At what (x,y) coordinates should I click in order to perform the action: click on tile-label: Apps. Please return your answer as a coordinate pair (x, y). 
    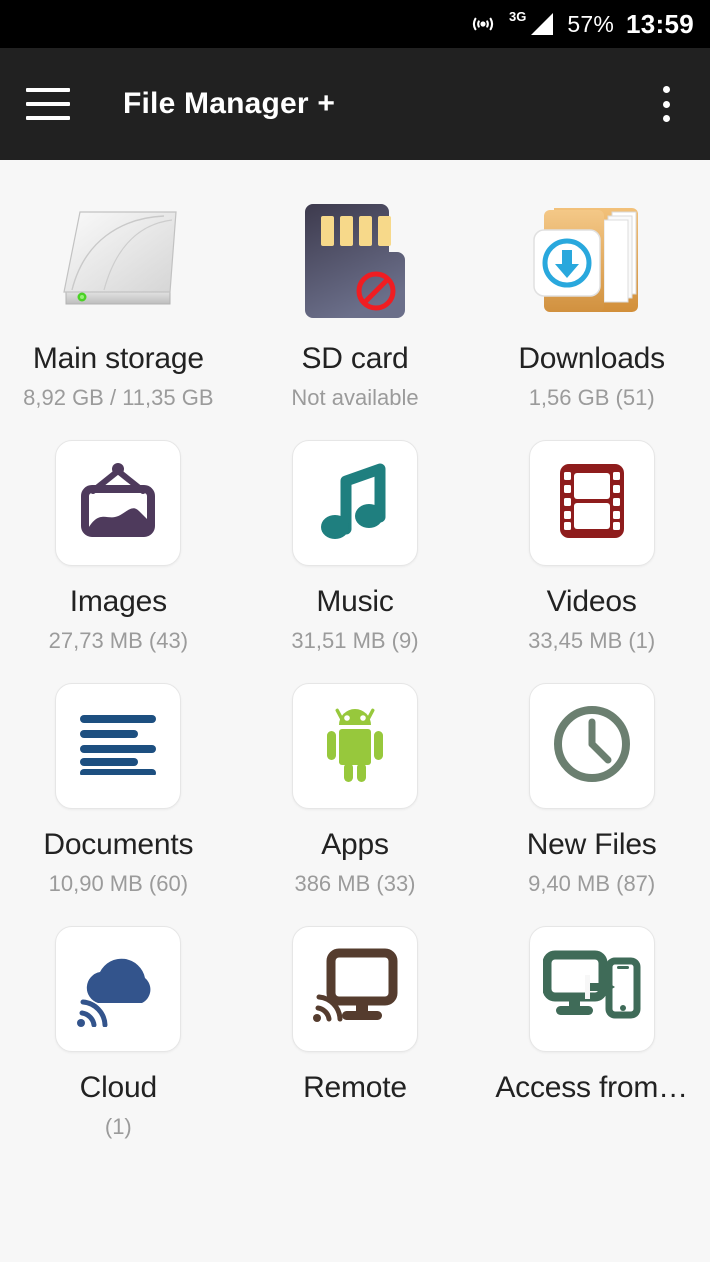
    Looking at the image, I should click on (355, 844).